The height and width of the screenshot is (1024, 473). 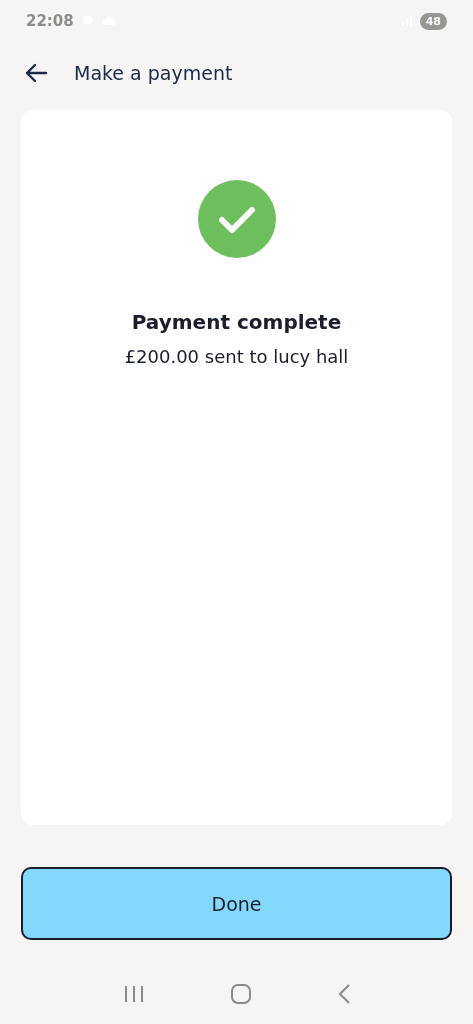 What do you see at coordinates (236, 356) in the screenshot?
I see `result-message: £200.00 sent to lucy hall` at bounding box center [236, 356].